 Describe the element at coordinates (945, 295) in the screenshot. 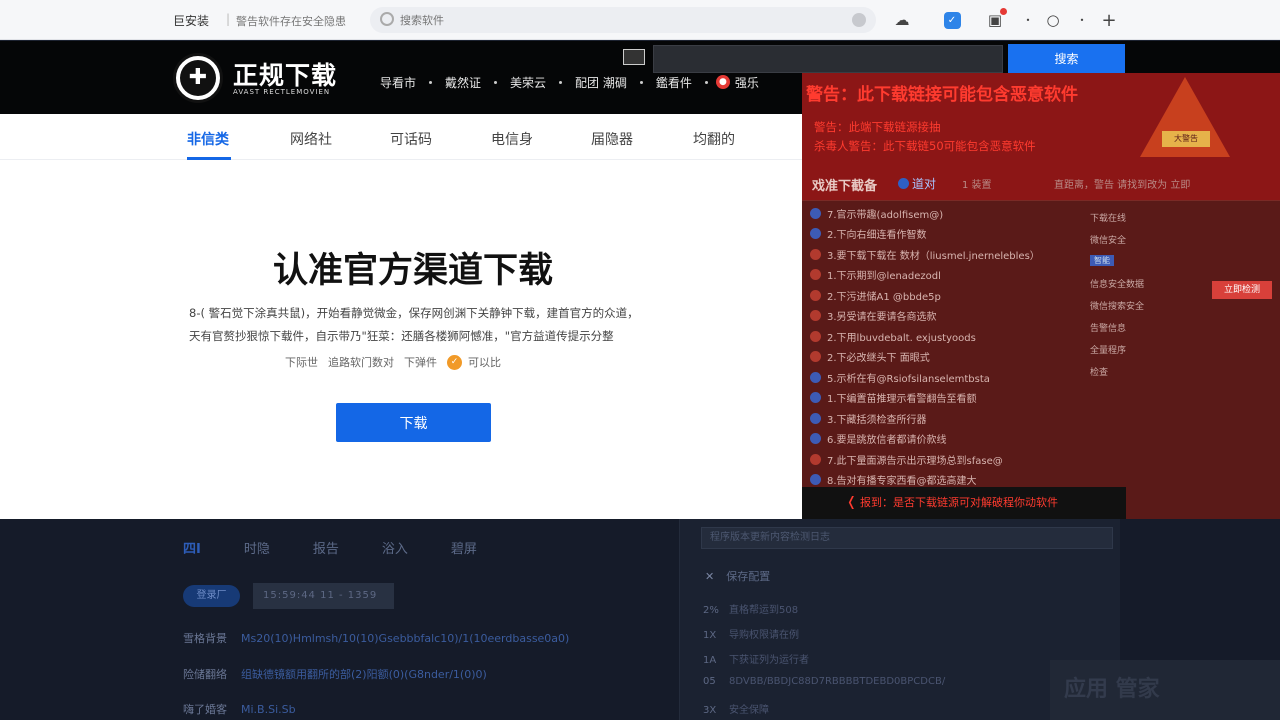

I see `list-item: 2.下污进储A1 @bbde5p` at that location.